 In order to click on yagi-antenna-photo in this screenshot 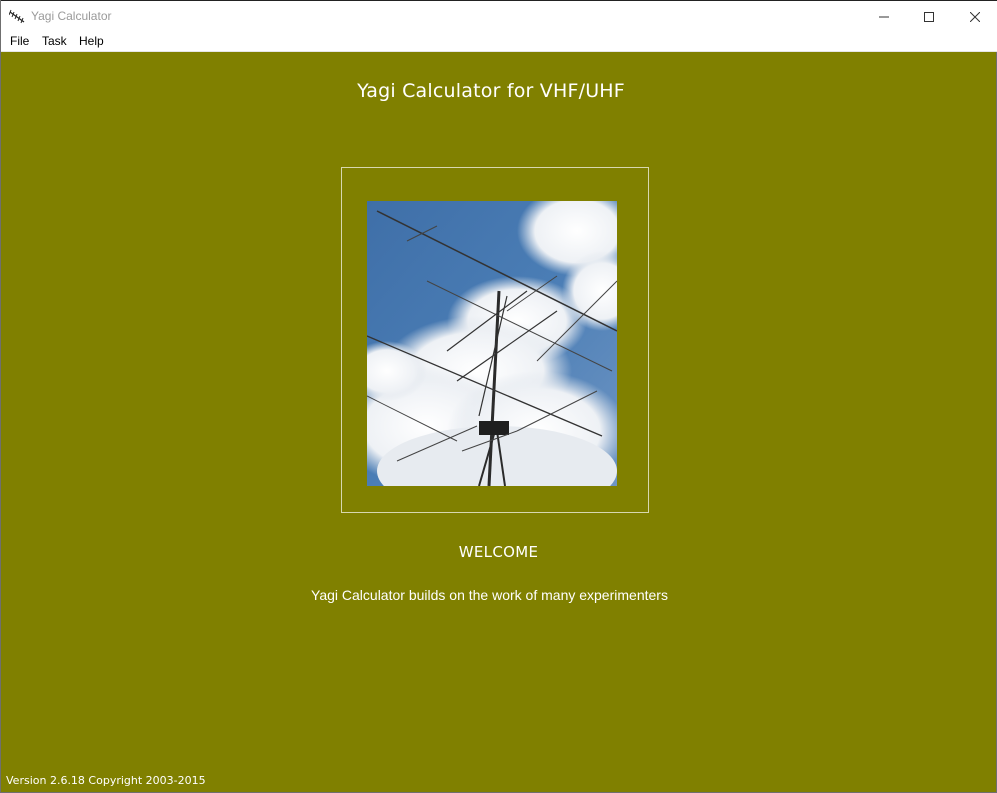, I will do `click(492, 343)`.